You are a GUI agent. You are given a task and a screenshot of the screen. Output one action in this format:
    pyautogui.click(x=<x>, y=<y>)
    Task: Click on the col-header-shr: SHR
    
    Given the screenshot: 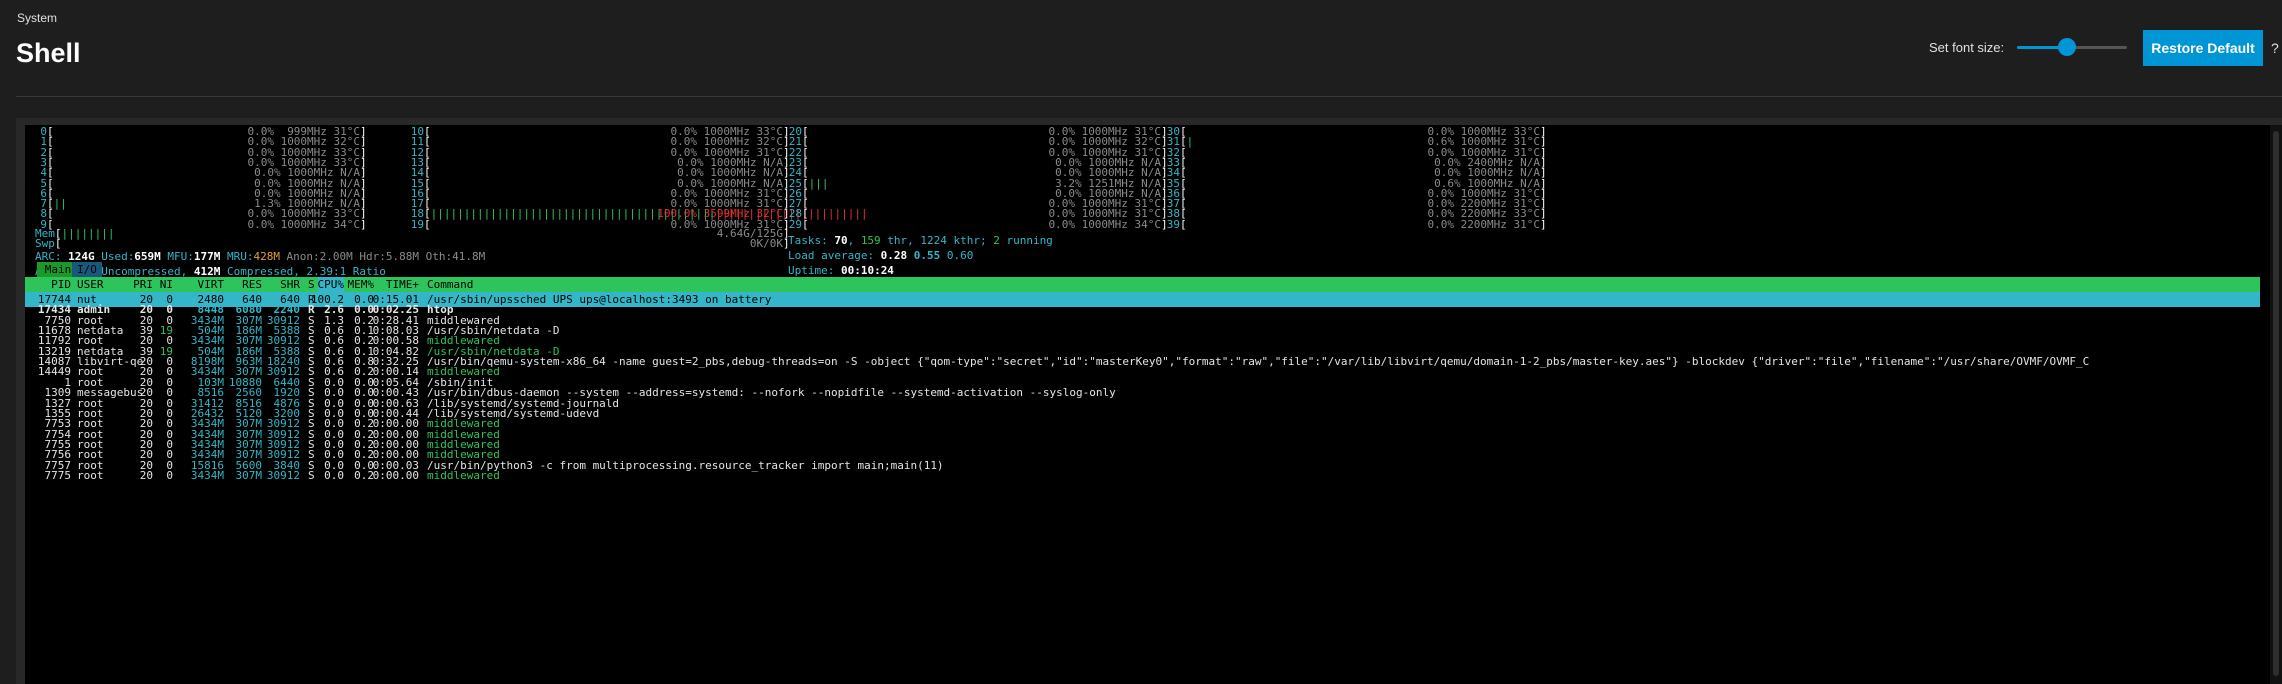 What is the action you would take?
    pyautogui.click(x=290, y=284)
    